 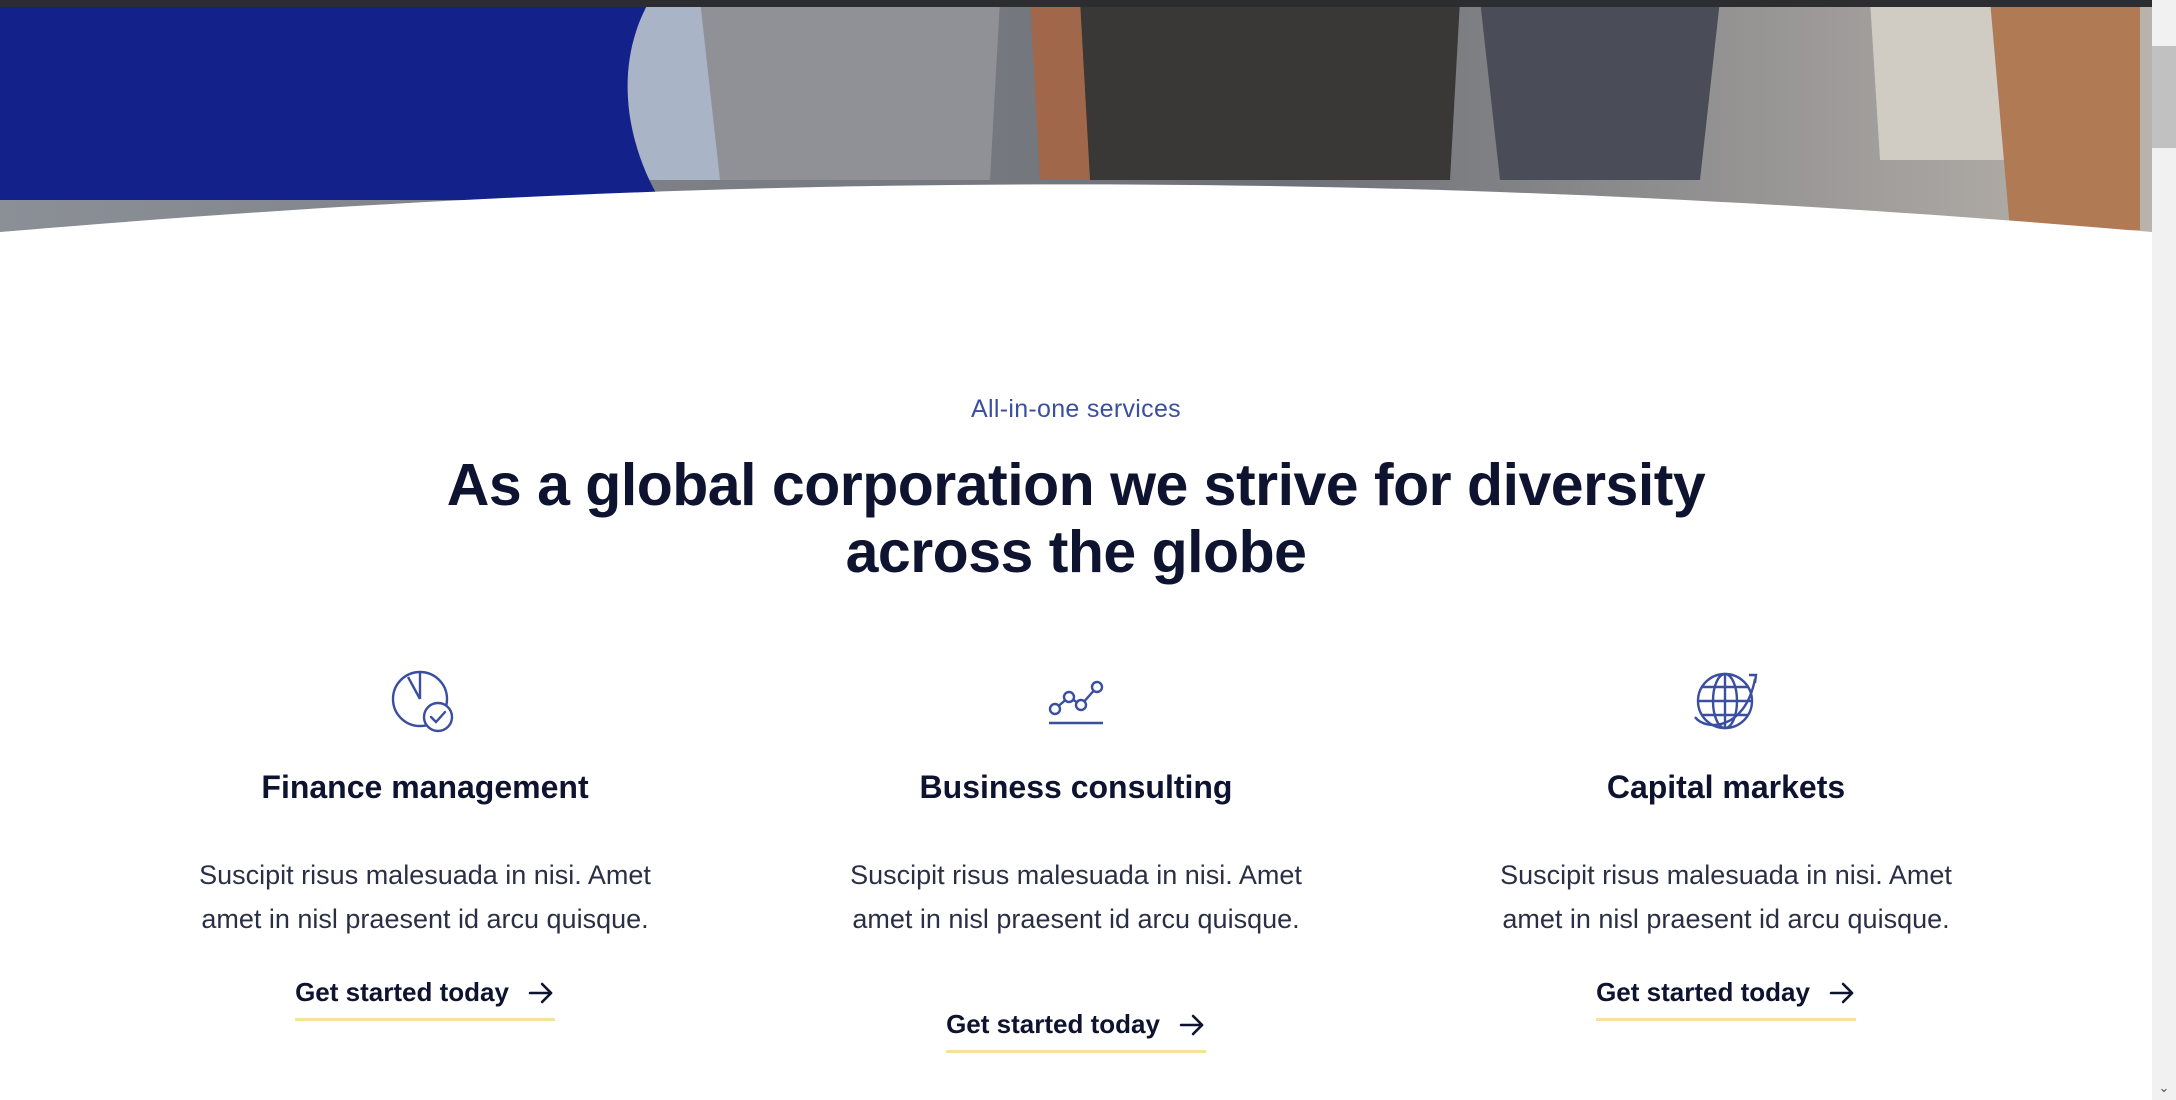 I want to click on card-title: Business consulting, so click(x=1076, y=787).